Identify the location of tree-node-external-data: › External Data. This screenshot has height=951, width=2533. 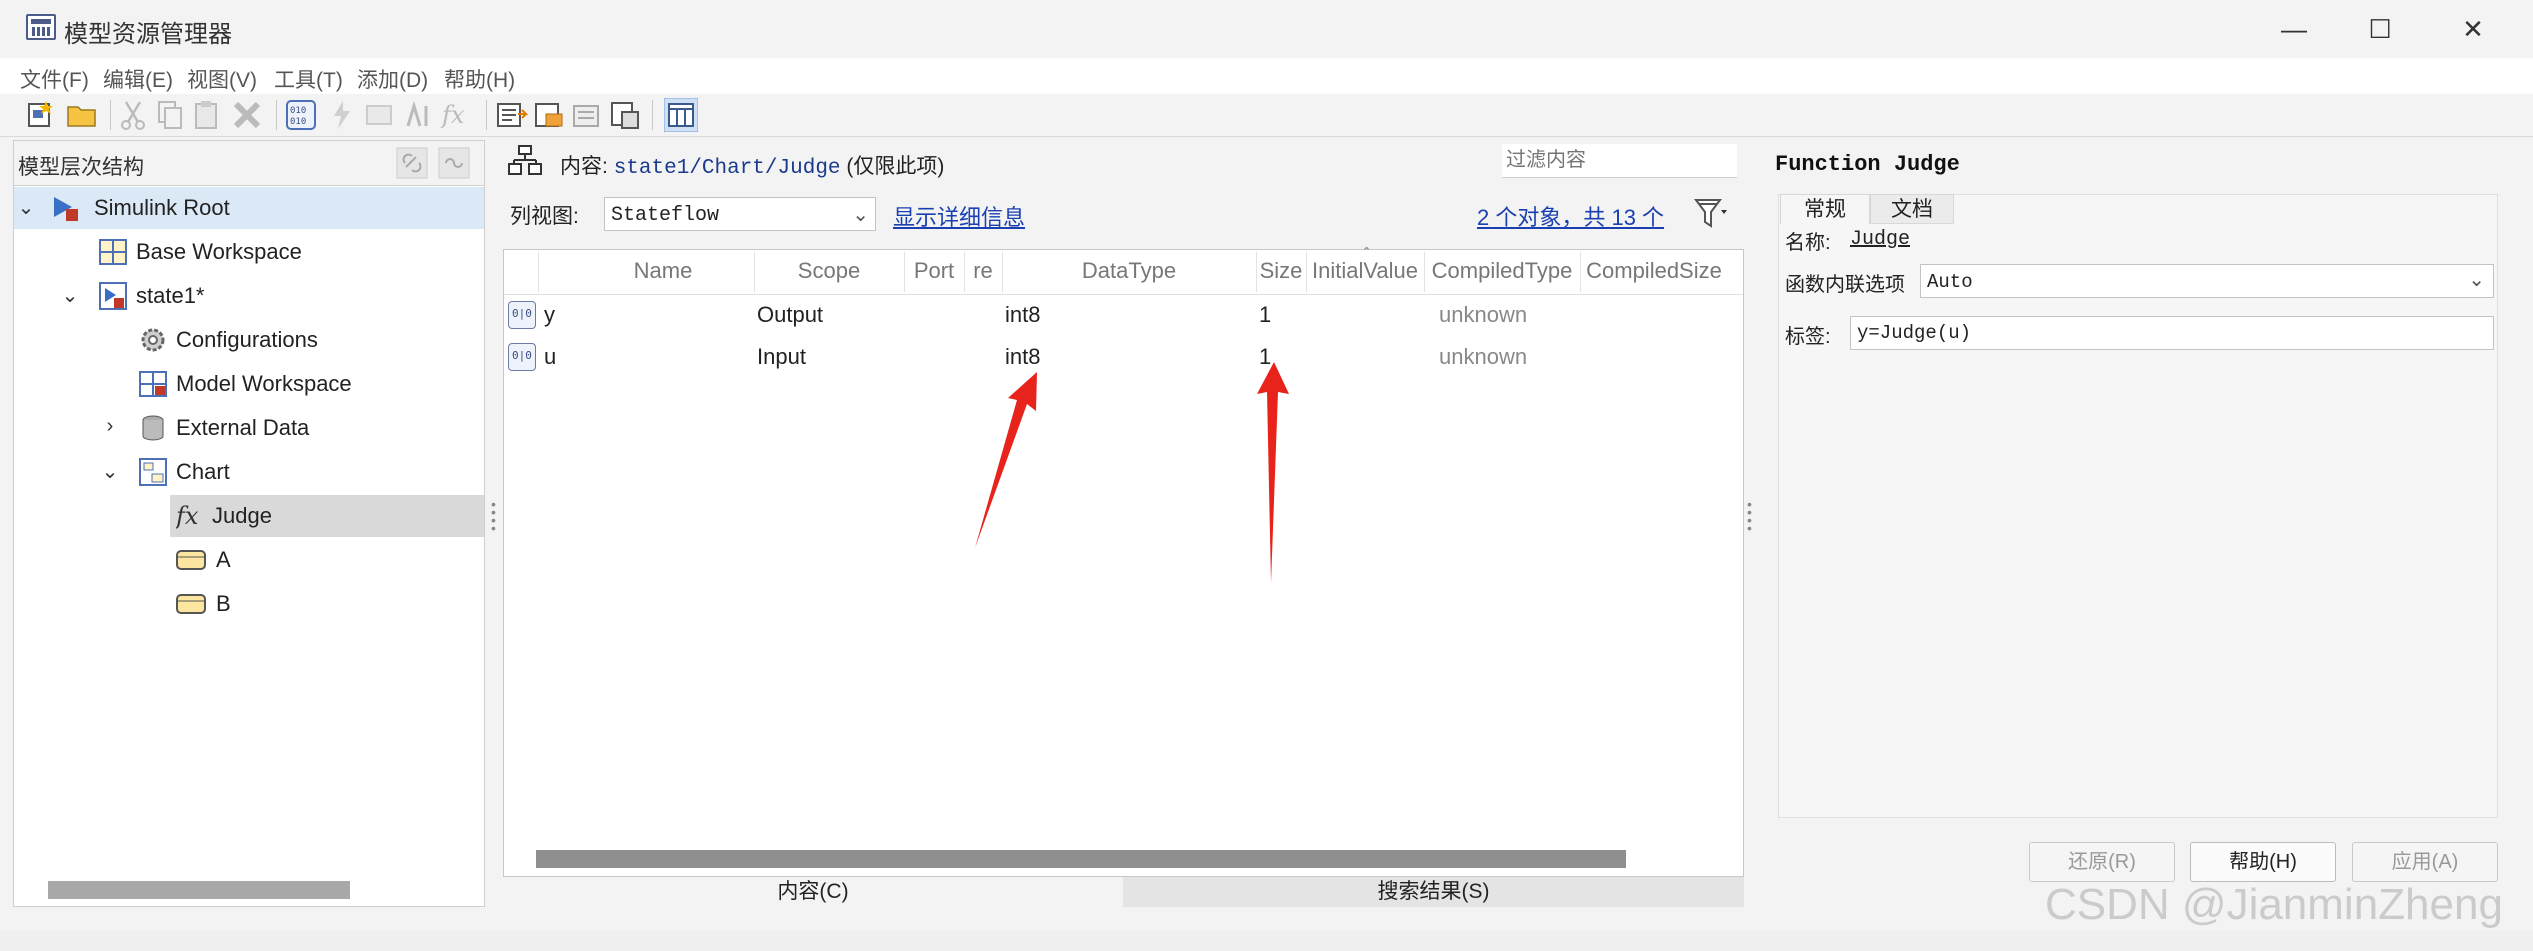
(249, 428).